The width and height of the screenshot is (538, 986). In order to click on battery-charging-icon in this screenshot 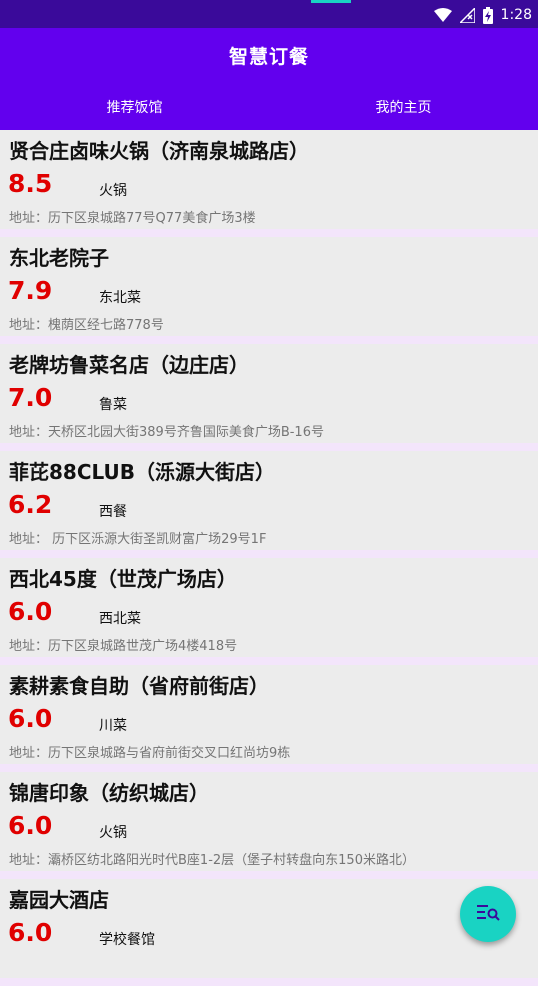, I will do `click(487, 15)`.